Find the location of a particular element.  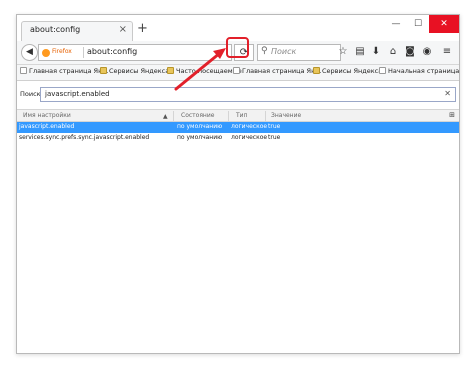

home-icon: ⌂ is located at coordinates (393, 52).